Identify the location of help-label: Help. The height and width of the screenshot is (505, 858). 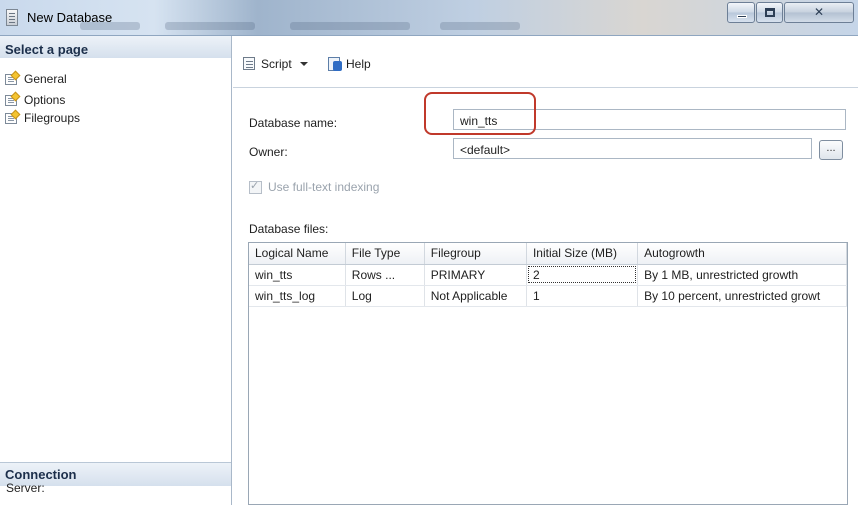
(358, 64).